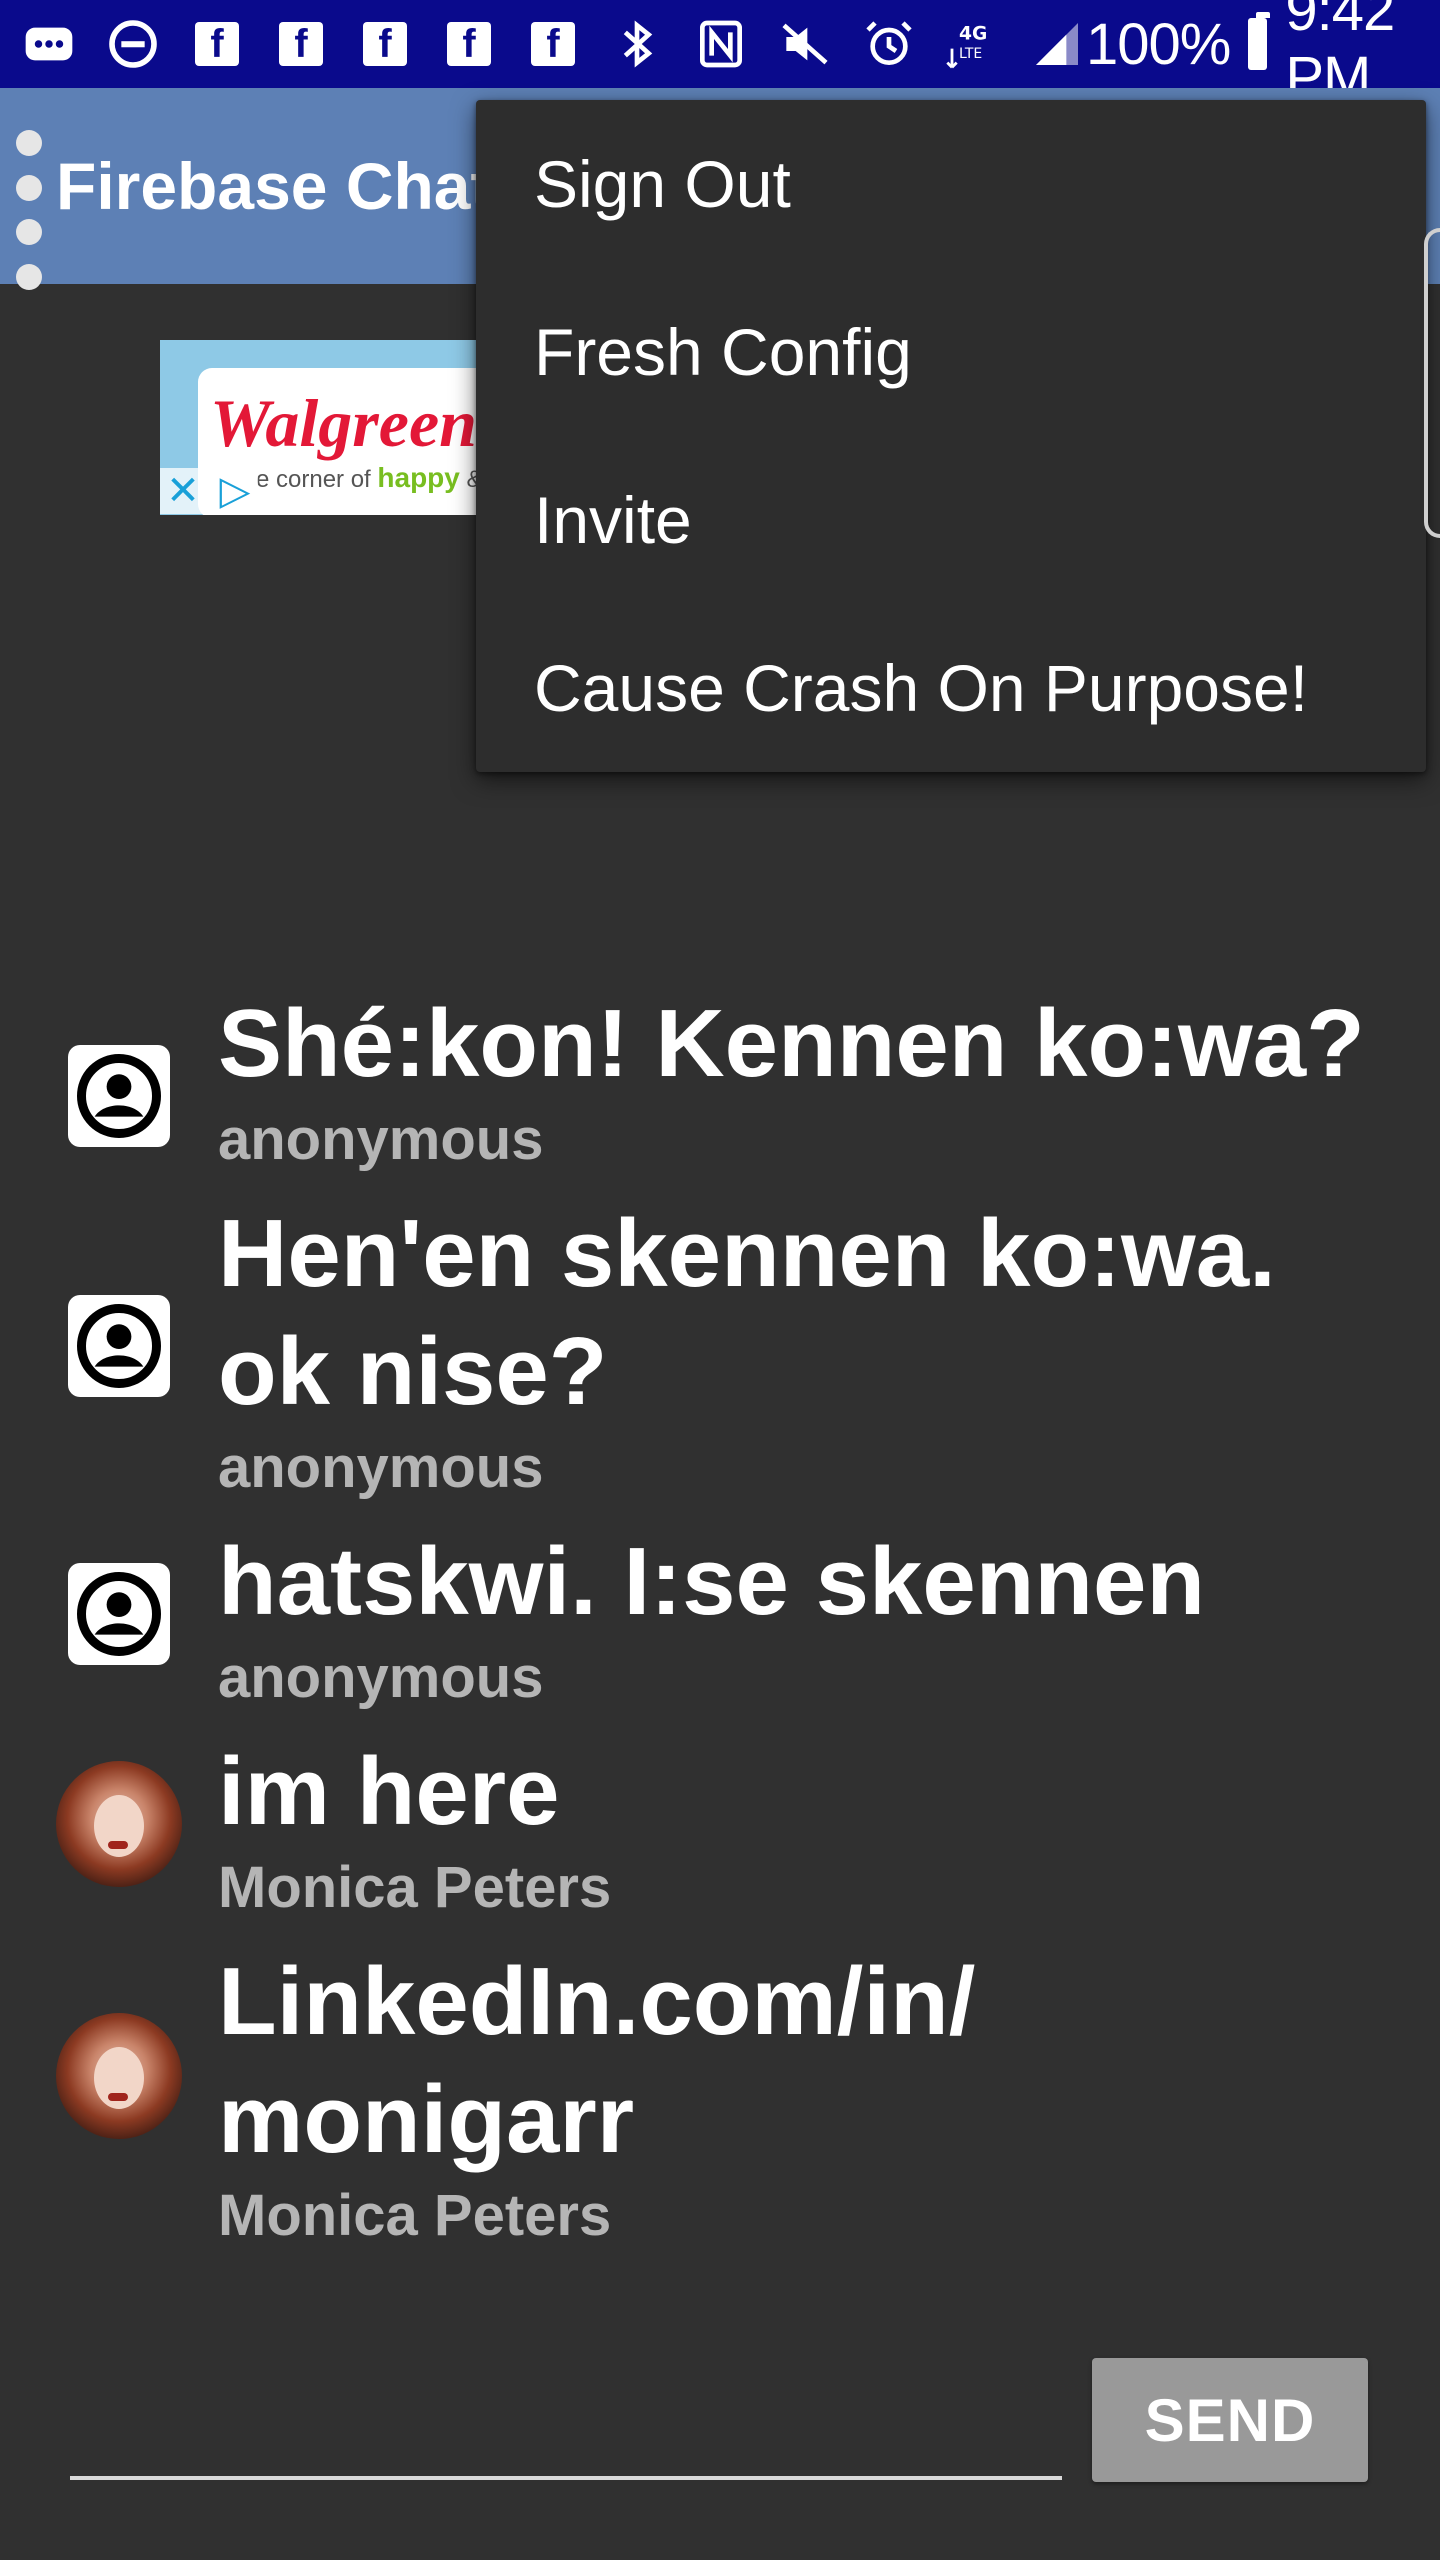 The width and height of the screenshot is (1440, 2560). What do you see at coordinates (720, 1838) in the screenshot?
I see `message-item: im here Monica Peters` at bounding box center [720, 1838].